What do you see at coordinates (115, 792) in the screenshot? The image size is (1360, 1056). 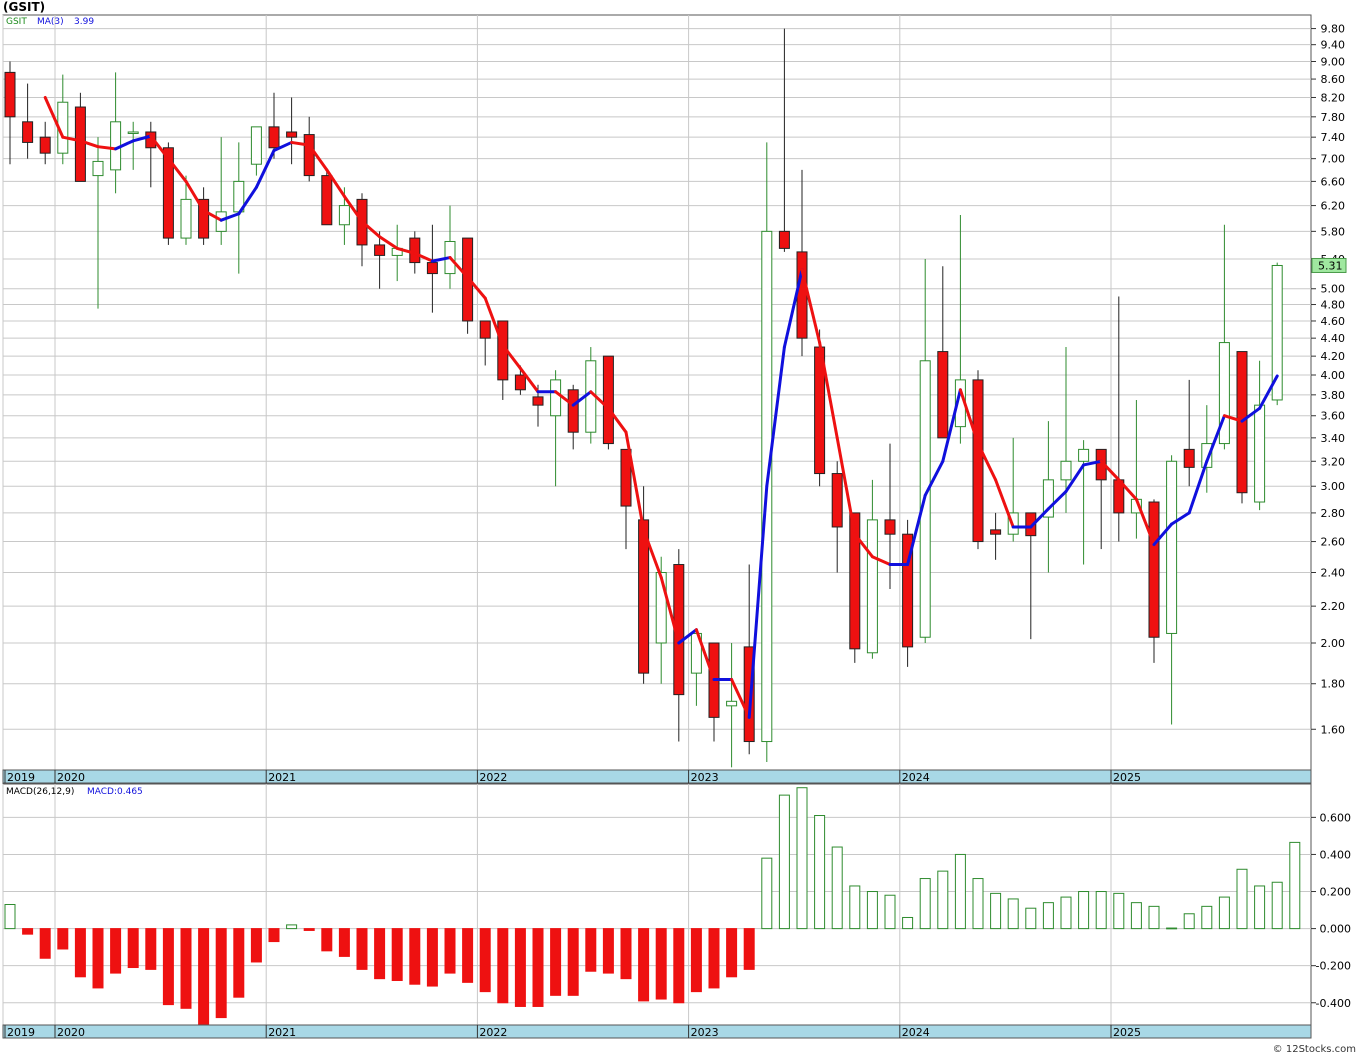 I see `macd-value-label: MACD:0.465` at bounding box center [115, 792].